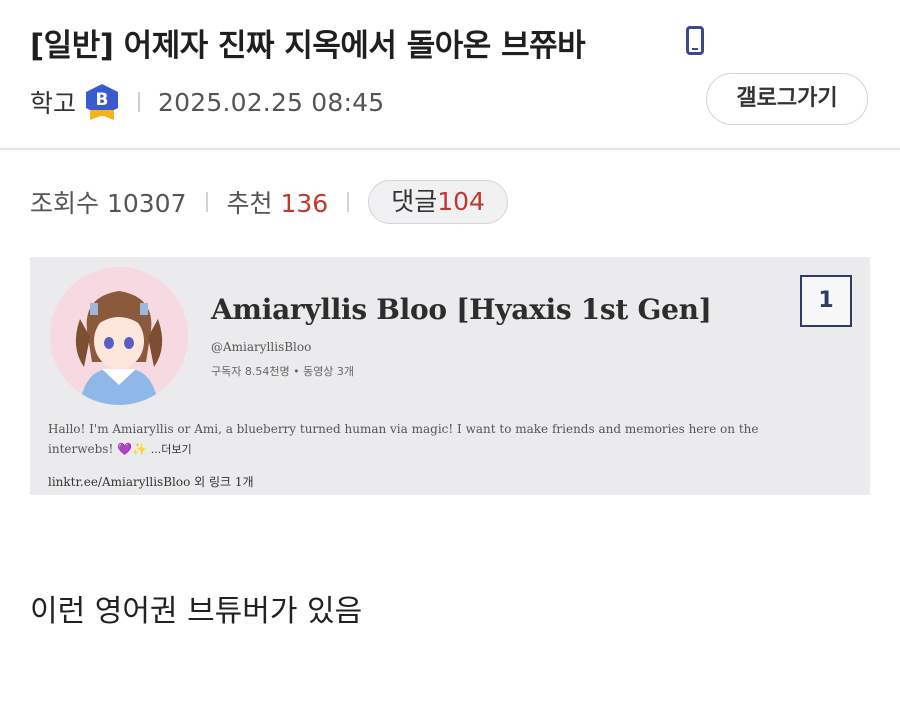 This screenshot has width=900, height=718. What do you see at coordinates (304, 203) in the screenshot?
I see `recommend-count: 136` at bounding box center [304, 203].